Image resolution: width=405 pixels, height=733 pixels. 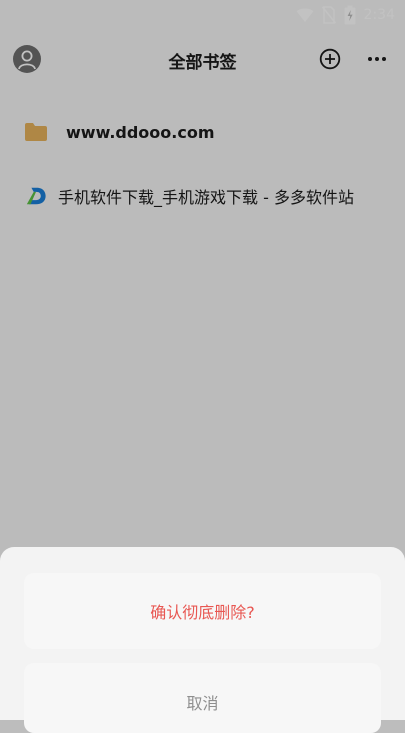 What do you see at coordinates (202, 703) in the screenshot?
I see `cancel-label: 取消` at bounding box center [202, 703].